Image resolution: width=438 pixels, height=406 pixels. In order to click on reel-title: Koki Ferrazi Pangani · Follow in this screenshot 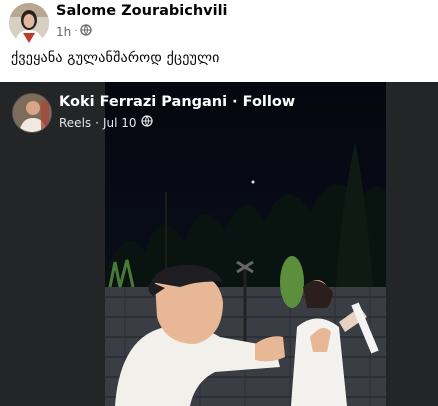, I will do `click(177, 102)`.